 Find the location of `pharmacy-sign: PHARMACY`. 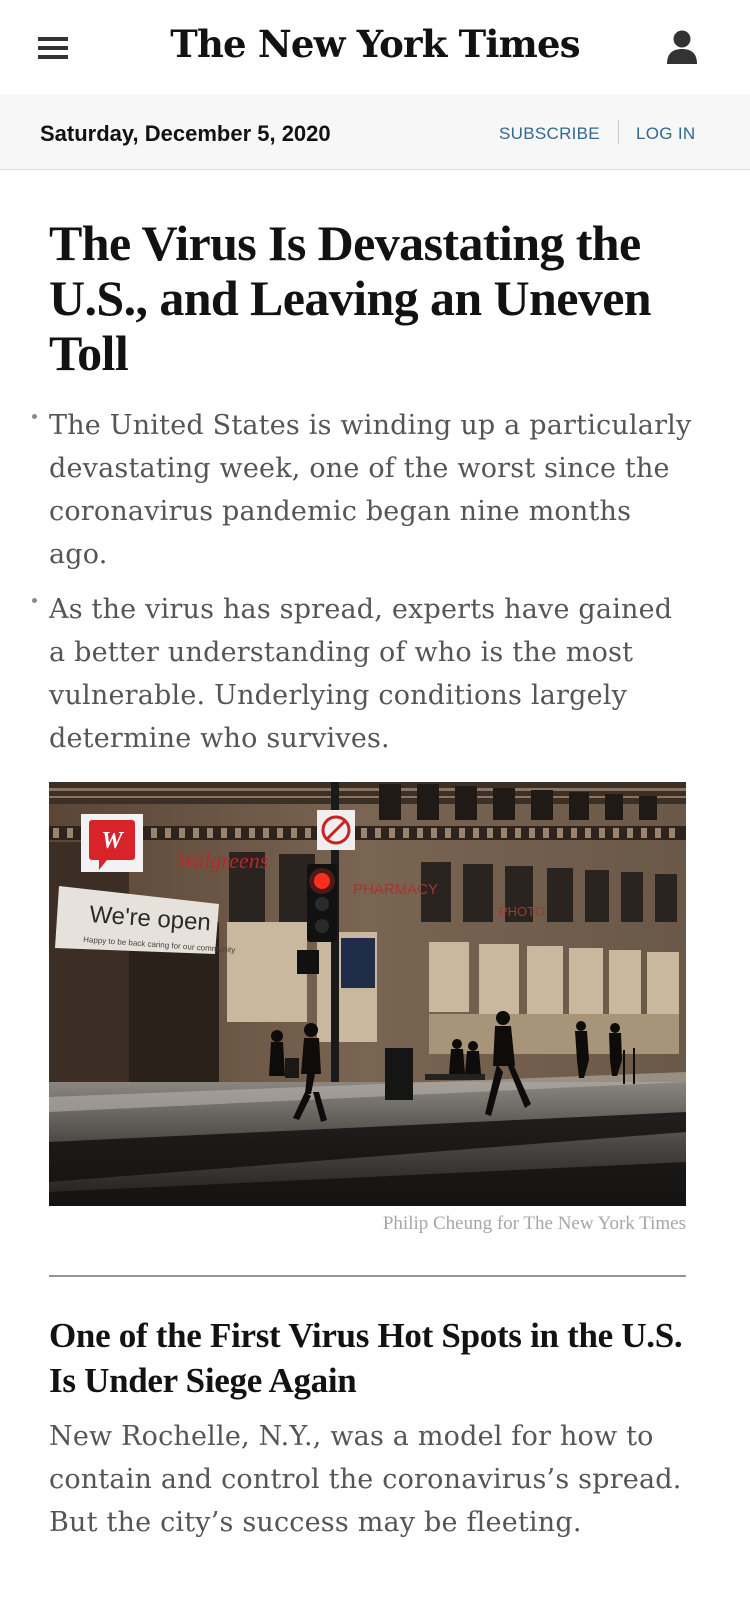

pharmacy-sign: PHARMACY is located at coordinates (395, 889).